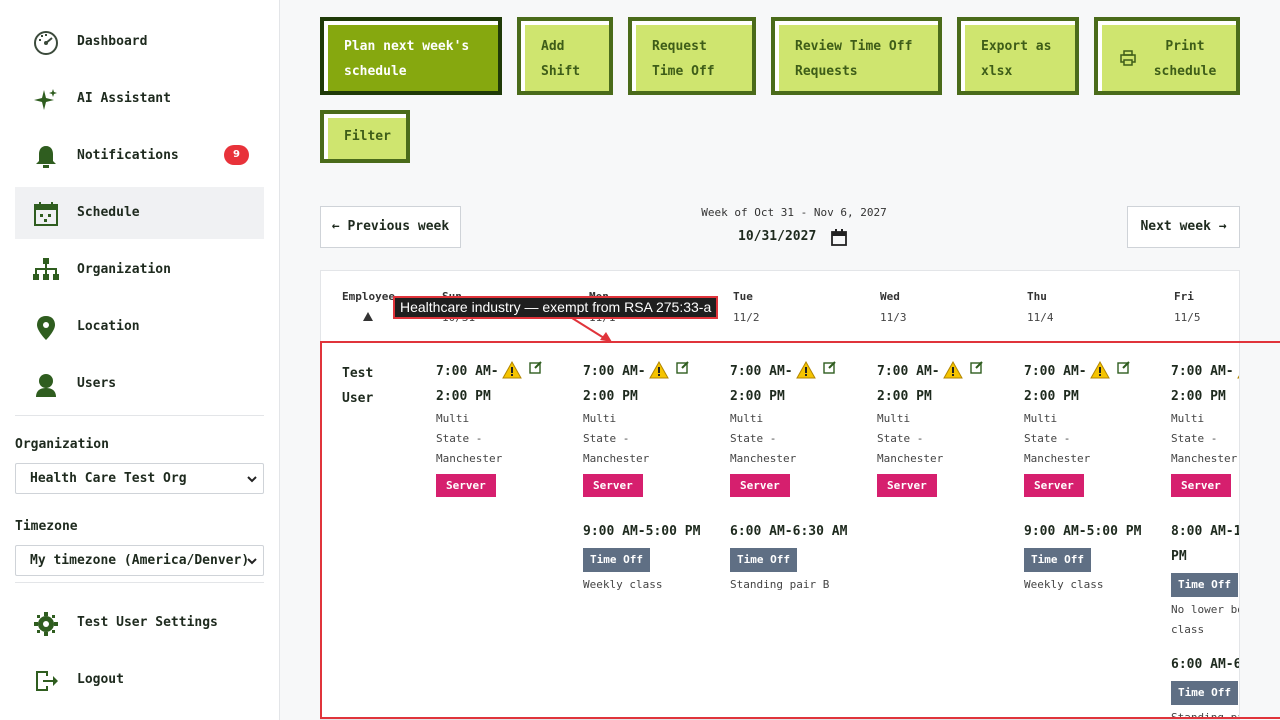  I want to click on employee-name: Test User, so click(357, 386).